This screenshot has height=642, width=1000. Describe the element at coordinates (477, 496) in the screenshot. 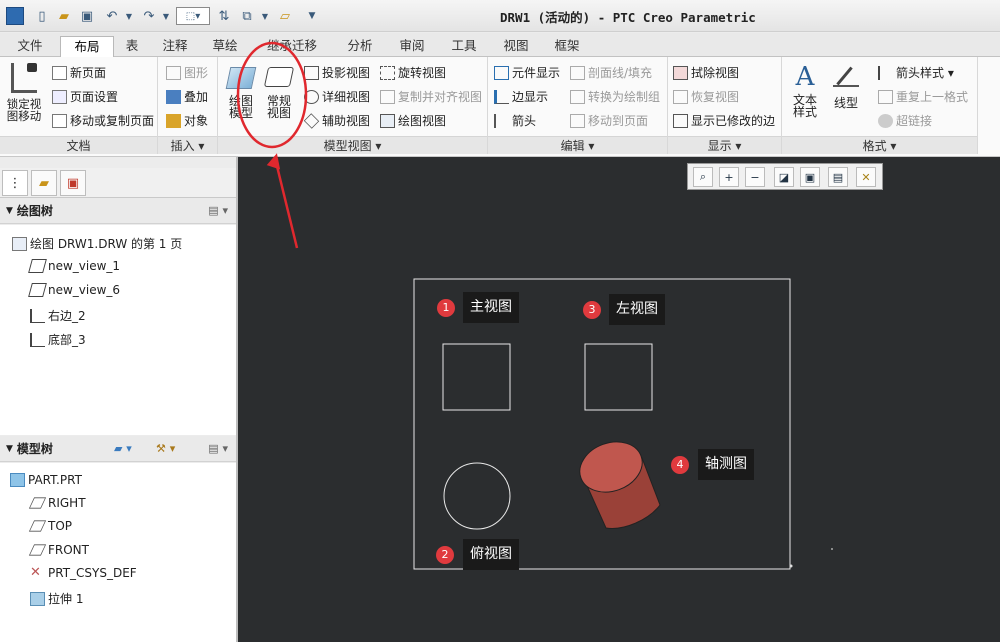

I see `top-view-circle` at that location.